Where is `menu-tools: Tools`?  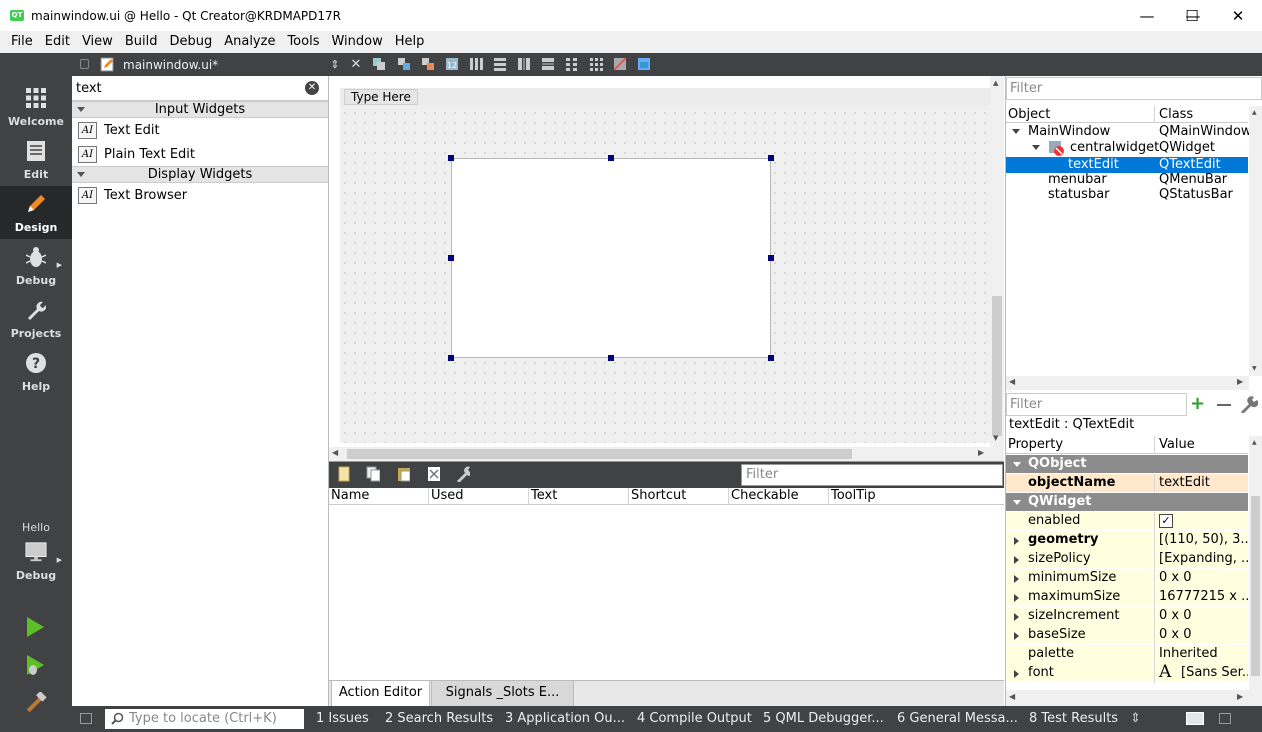
menu-tools: Tools is located at coordinates (303, 42).